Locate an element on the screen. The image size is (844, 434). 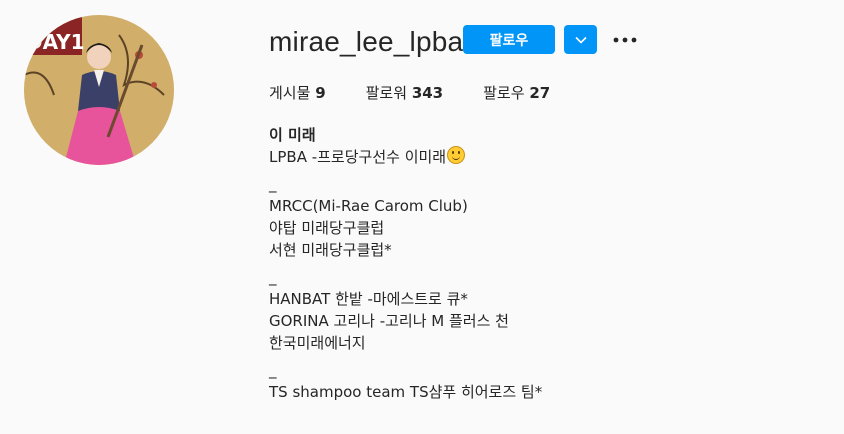
followers-count: 343 is located at coordinates (427, 93).